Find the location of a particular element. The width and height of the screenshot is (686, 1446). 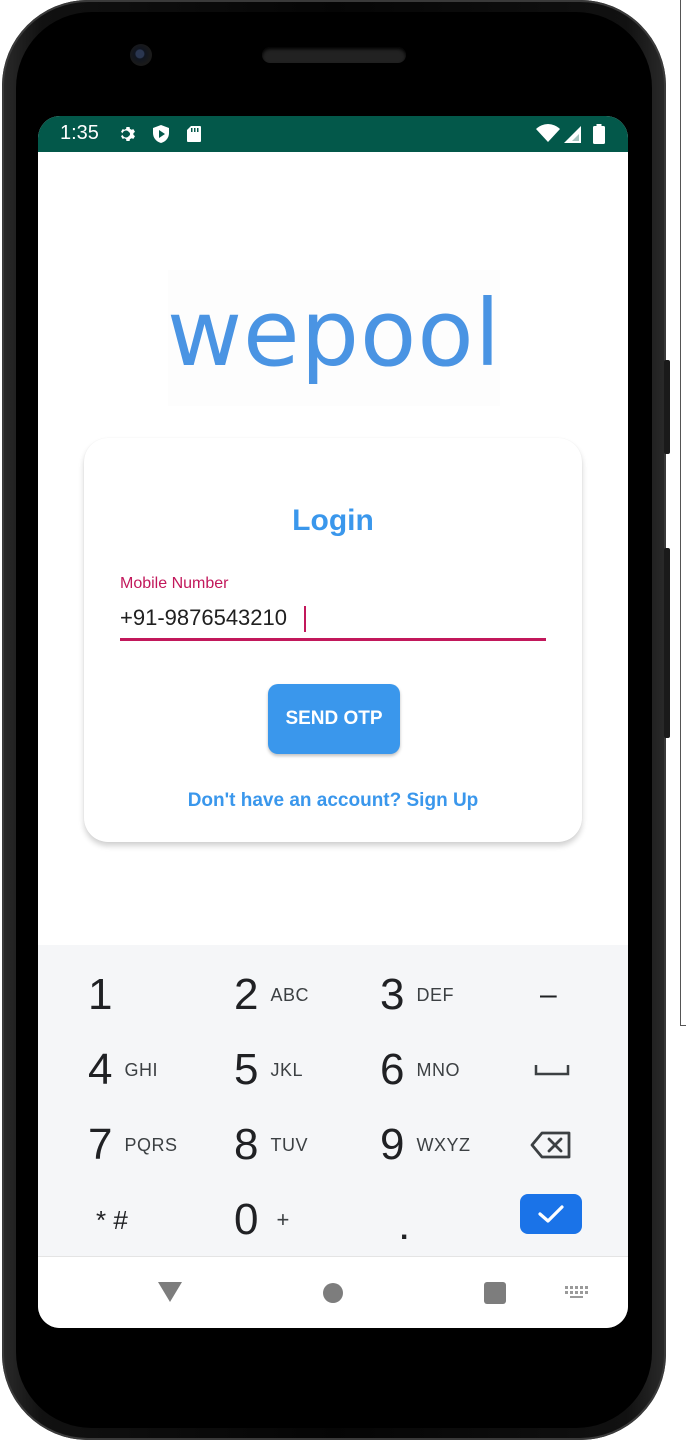

text-cursor is located at coordinates (305, 619).